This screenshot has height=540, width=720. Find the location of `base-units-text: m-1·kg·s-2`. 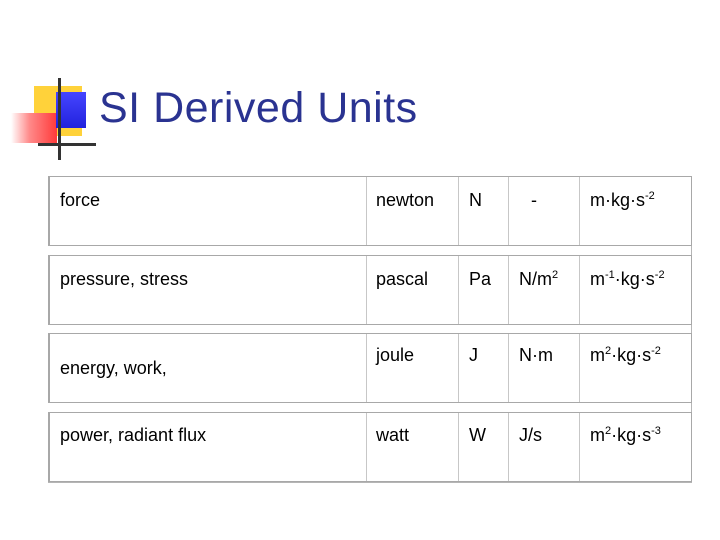

base-units-text: m-1·kg·s-2 is located at coordinates (627, 279).